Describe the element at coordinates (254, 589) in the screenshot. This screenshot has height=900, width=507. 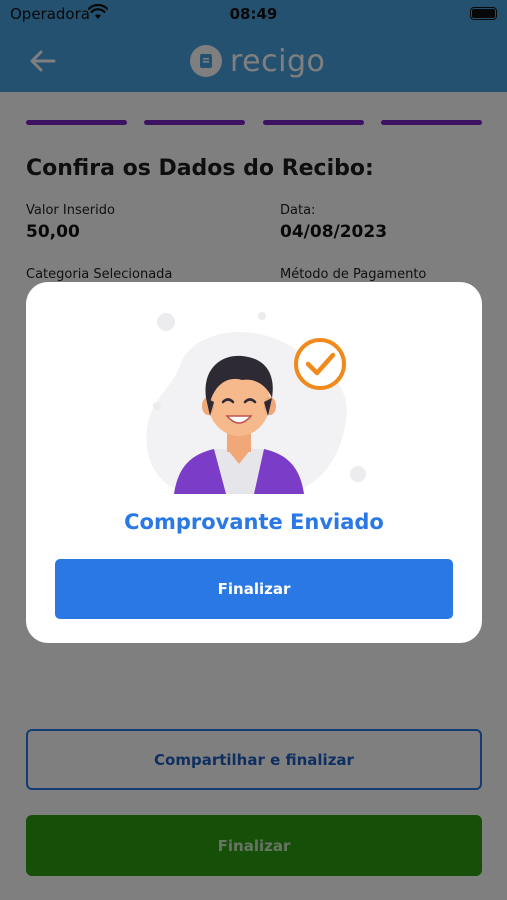
I see `modal-finish-button: Finalizar` at that location.